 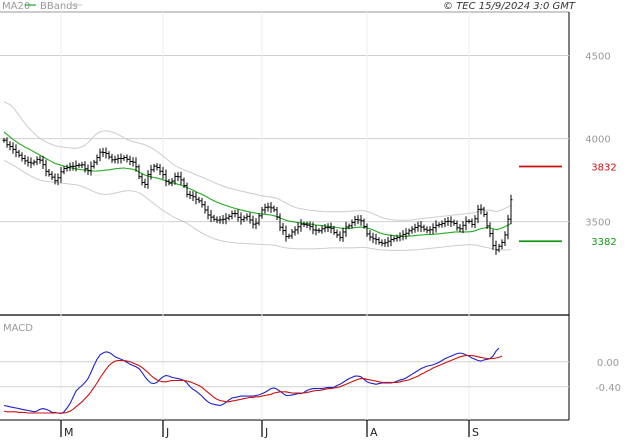 What do you see at coordinates (269, 429) in the screenshot?
I see `x-axis-ticks: MJJAS` at bounding box center [269, 429].